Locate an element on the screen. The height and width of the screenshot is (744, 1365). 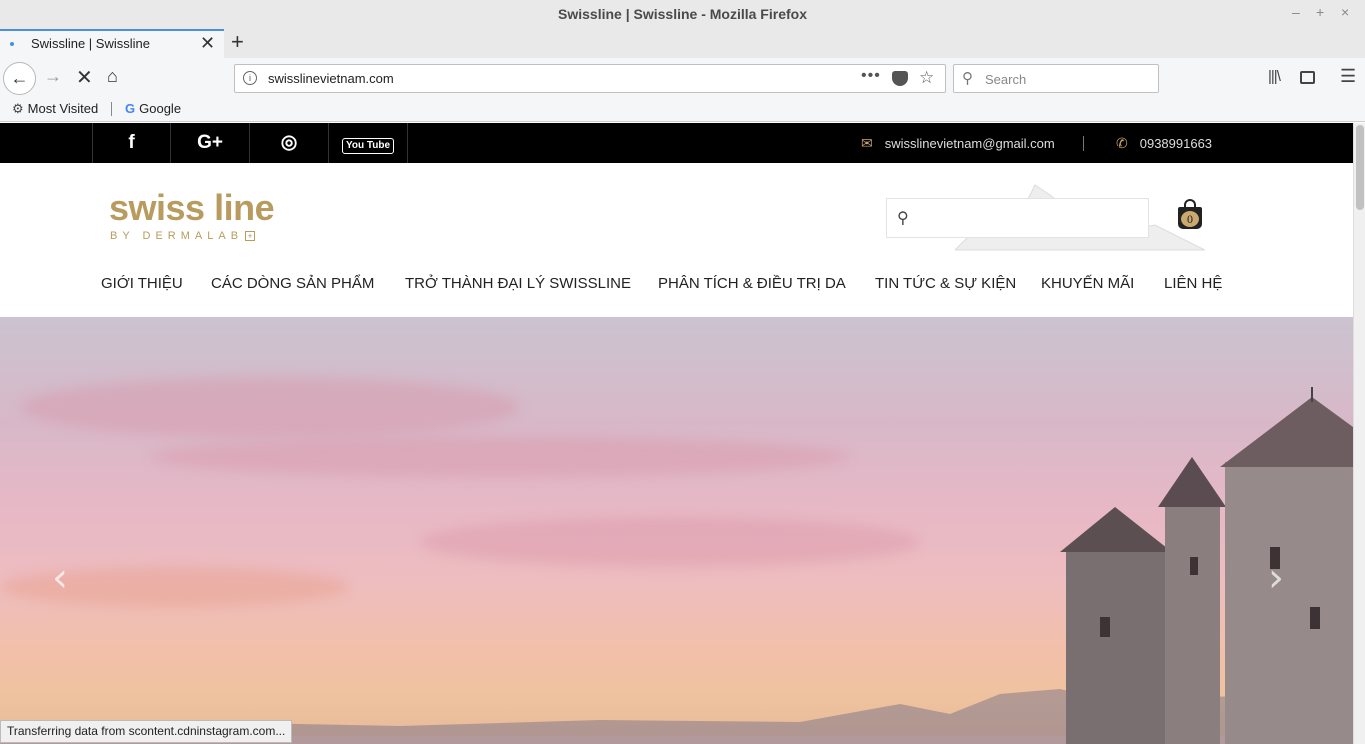
shopping-cart: 0 is located at coordinates (1190, 214).